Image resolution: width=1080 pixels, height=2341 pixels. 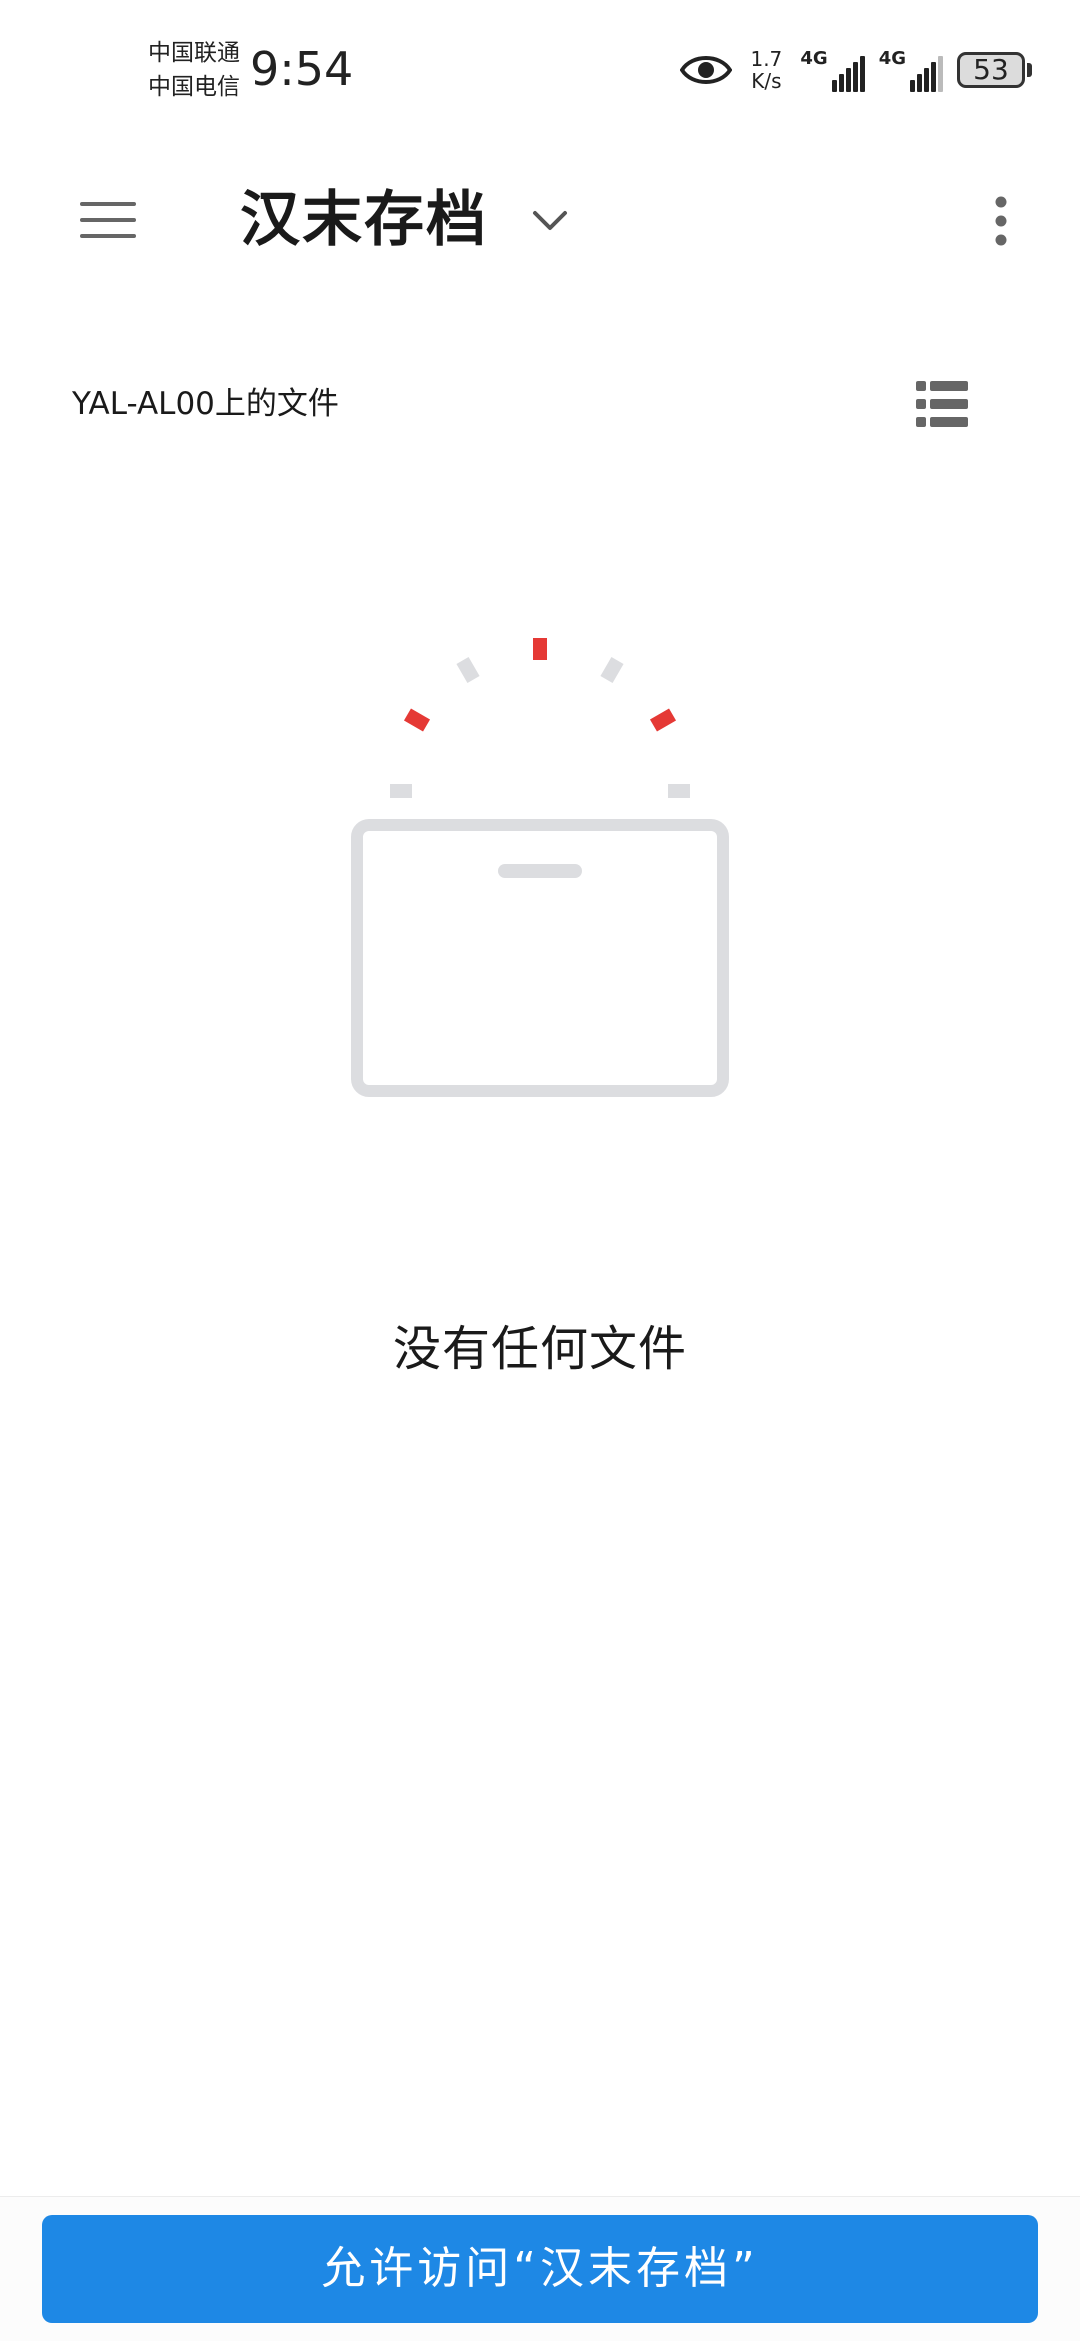 I want to click on chevron-down-icon, so click(x=550, y=220).